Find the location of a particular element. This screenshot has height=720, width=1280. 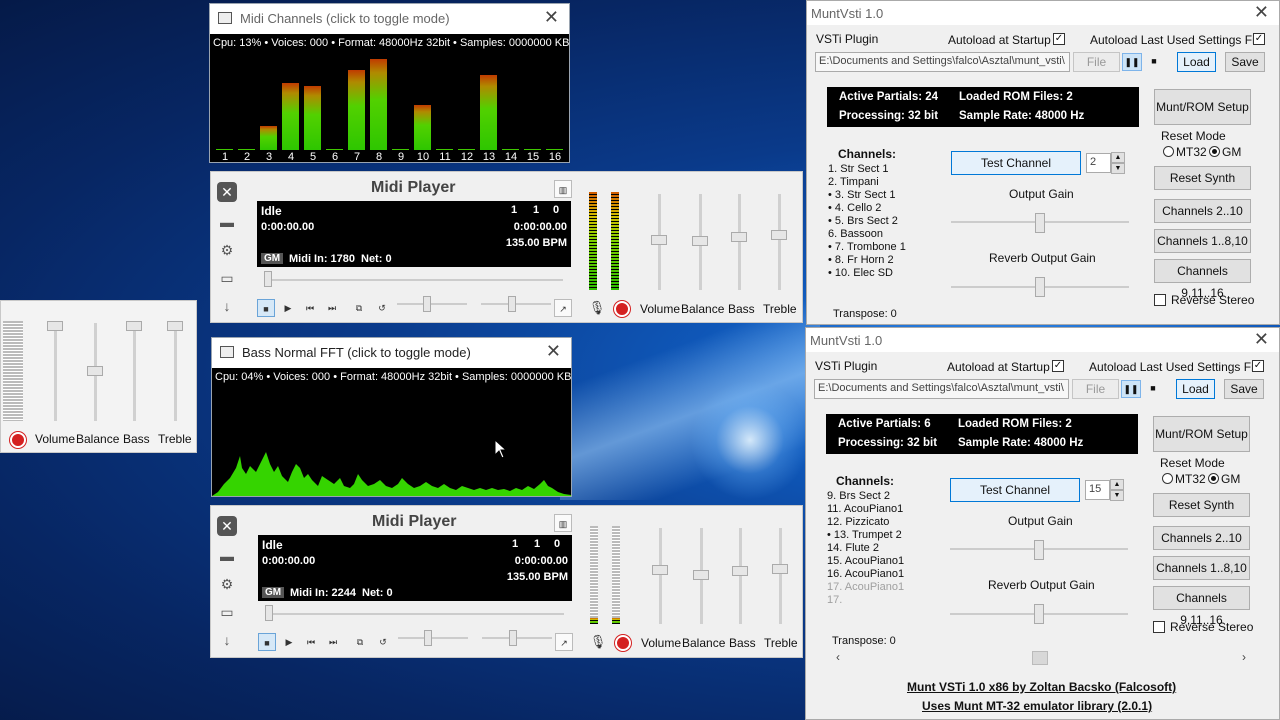

scroll-left-icon: ‹ is located at coordinates (838, 657).